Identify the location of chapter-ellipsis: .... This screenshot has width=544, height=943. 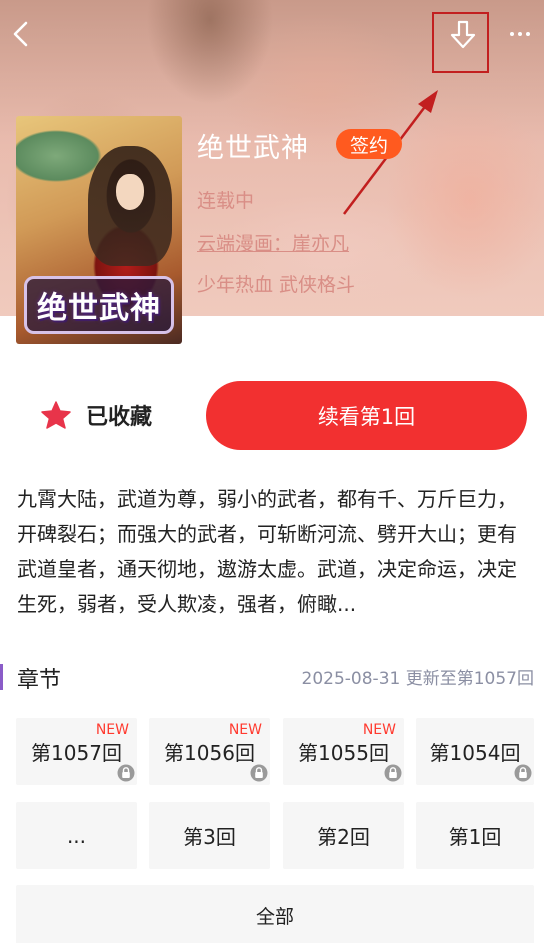
(76, 835).